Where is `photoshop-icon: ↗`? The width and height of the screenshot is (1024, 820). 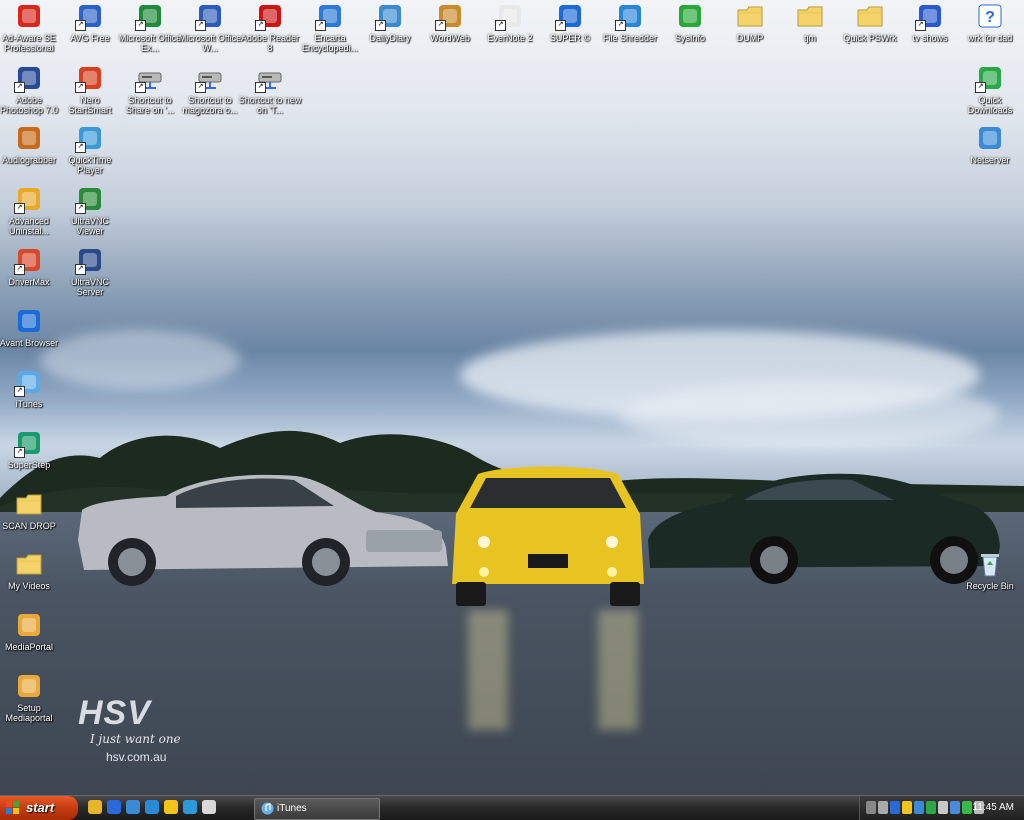
photoshop-icon: ↗ is located at coordinates (28, 78).